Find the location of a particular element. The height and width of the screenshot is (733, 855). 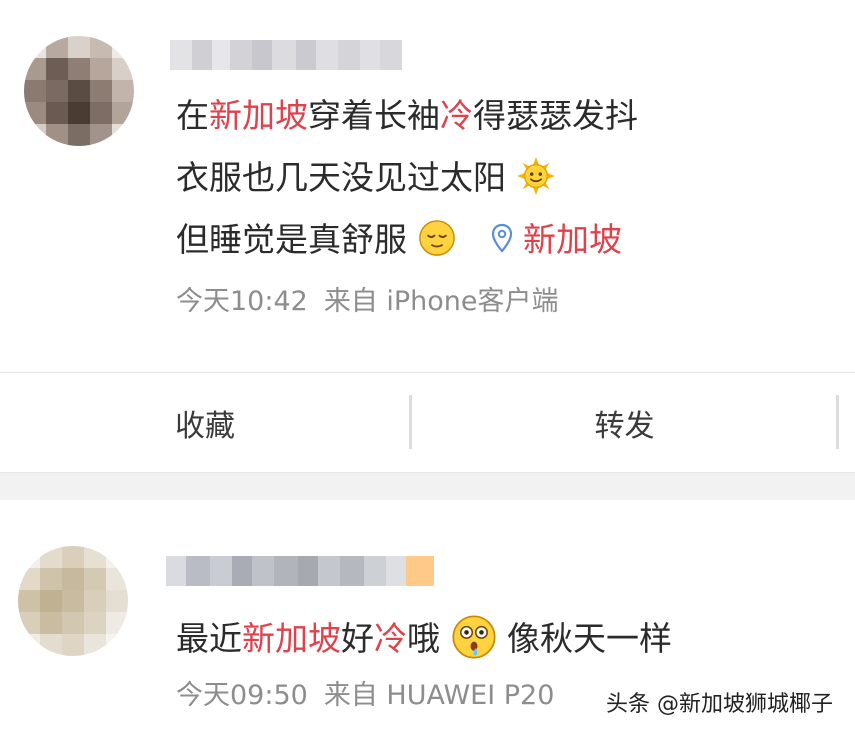

post-time: 今天09:50 is located at coordinates (242, 695).